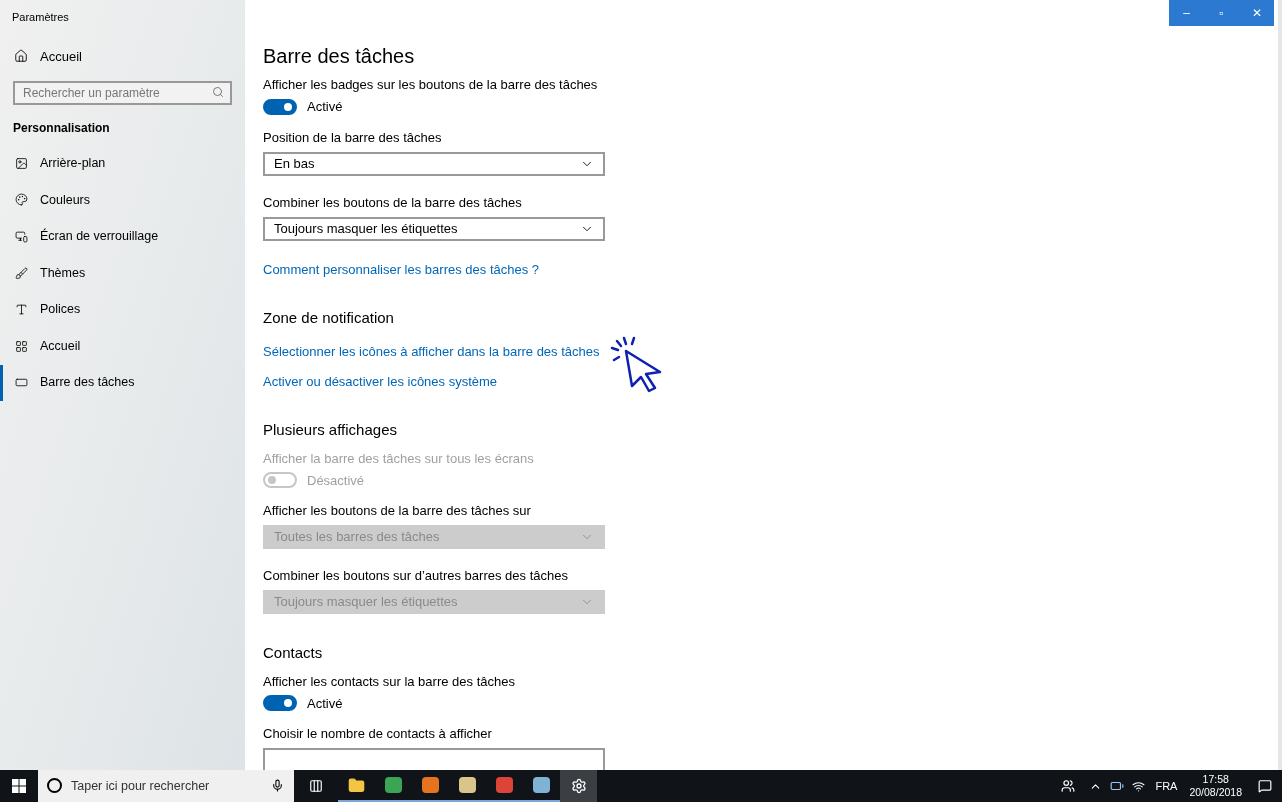 This screenshot has width=1282, height=802. Describe the element at coordinates (1186, 13) in the screenshot. I see `minimize-button: –` at that location.